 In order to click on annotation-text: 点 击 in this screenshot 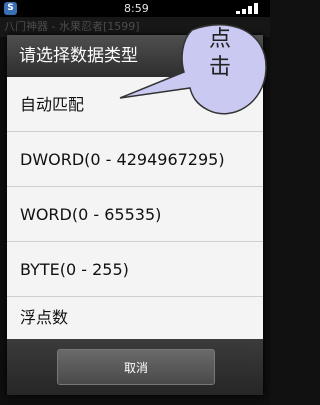, I will do `click(220, 54)`.